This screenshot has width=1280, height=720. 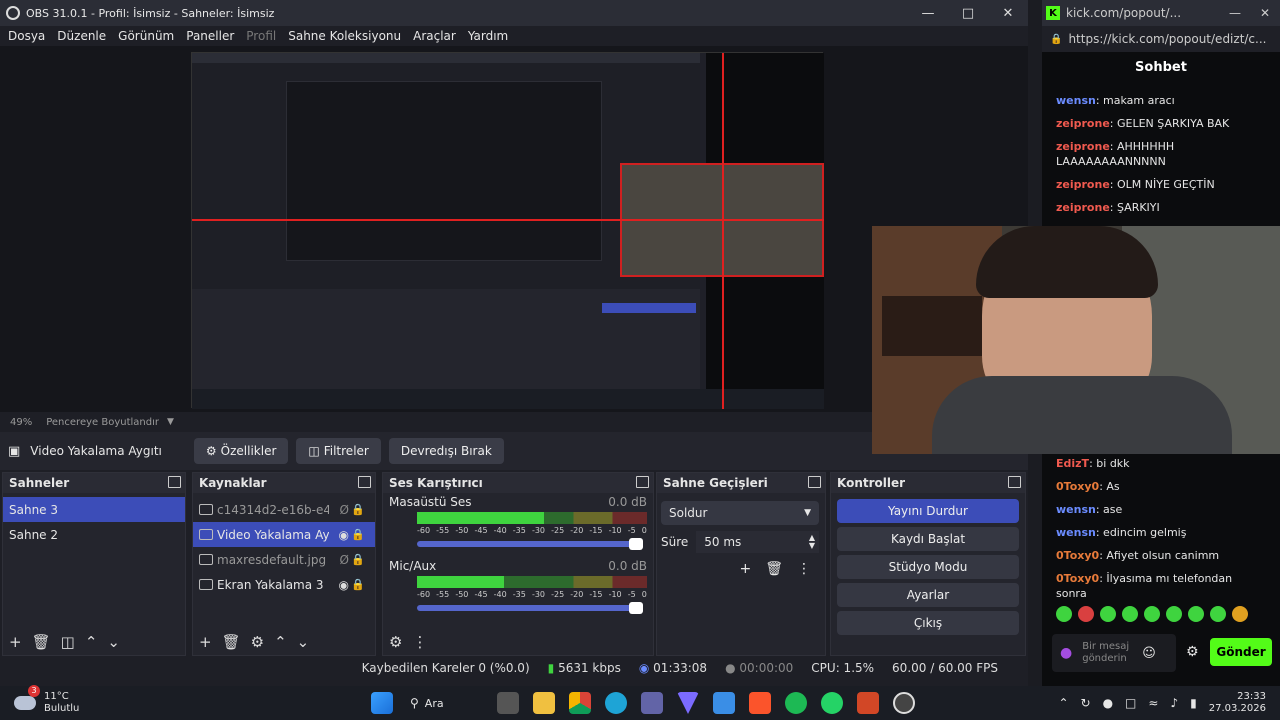 I want to click on start-recording-button: Kaydı Başlat, so click(x=928, y=539).